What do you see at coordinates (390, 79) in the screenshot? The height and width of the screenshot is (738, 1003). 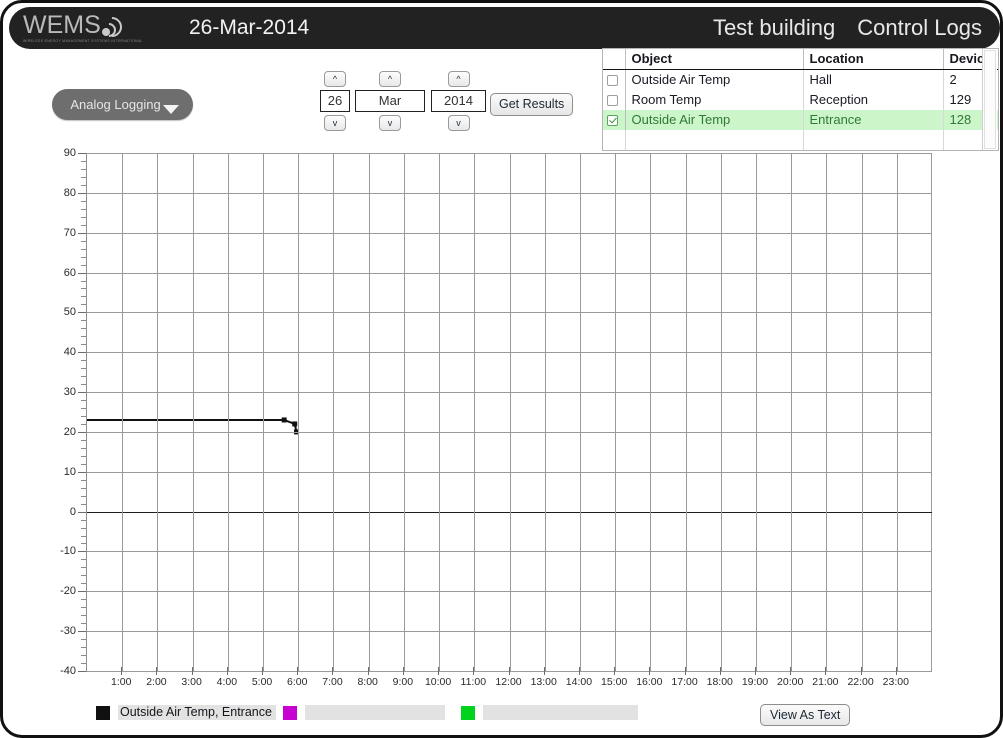 I see `month-increment-button: ^` at bounding box center [390, 79].